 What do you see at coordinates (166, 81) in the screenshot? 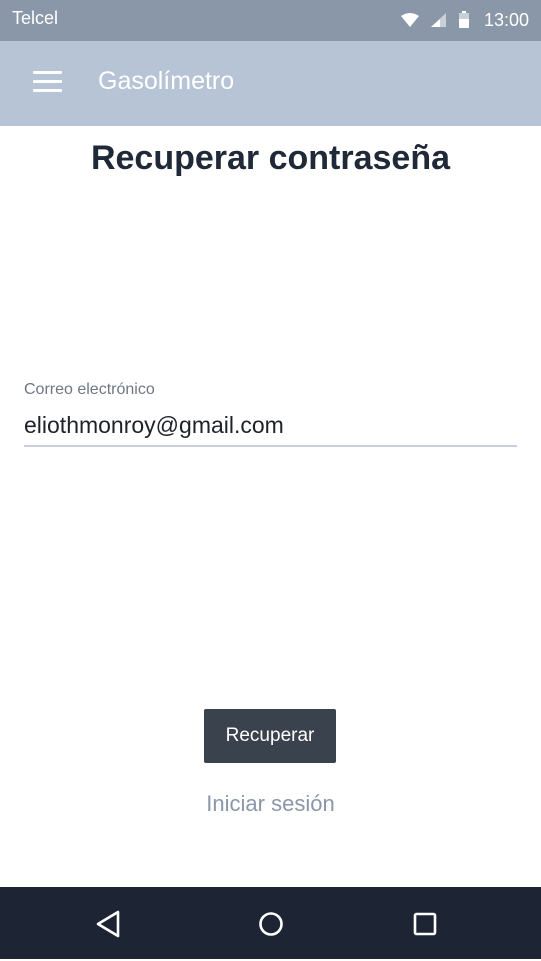
I see `app-title: Gasolímetro` at bounding box center [166, 81].